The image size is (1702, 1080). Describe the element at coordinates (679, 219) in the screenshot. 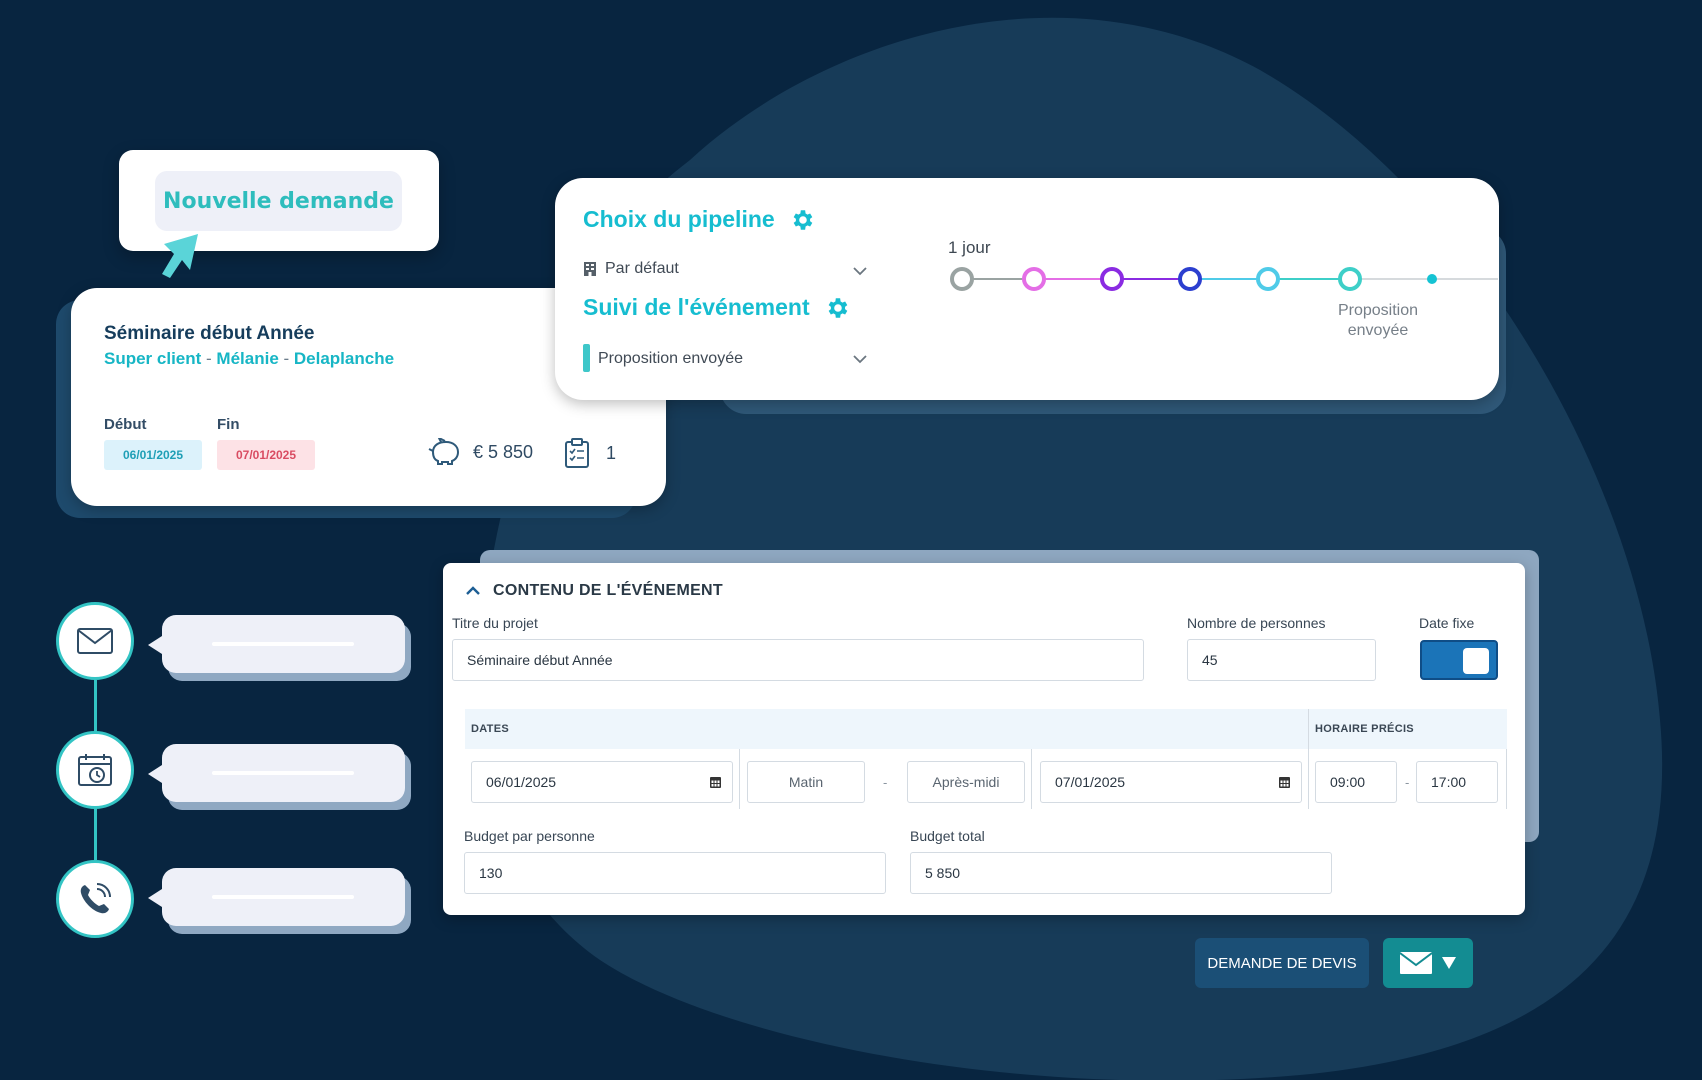

I see `pipeline-choice-title: Choix du pipeline` at that location.